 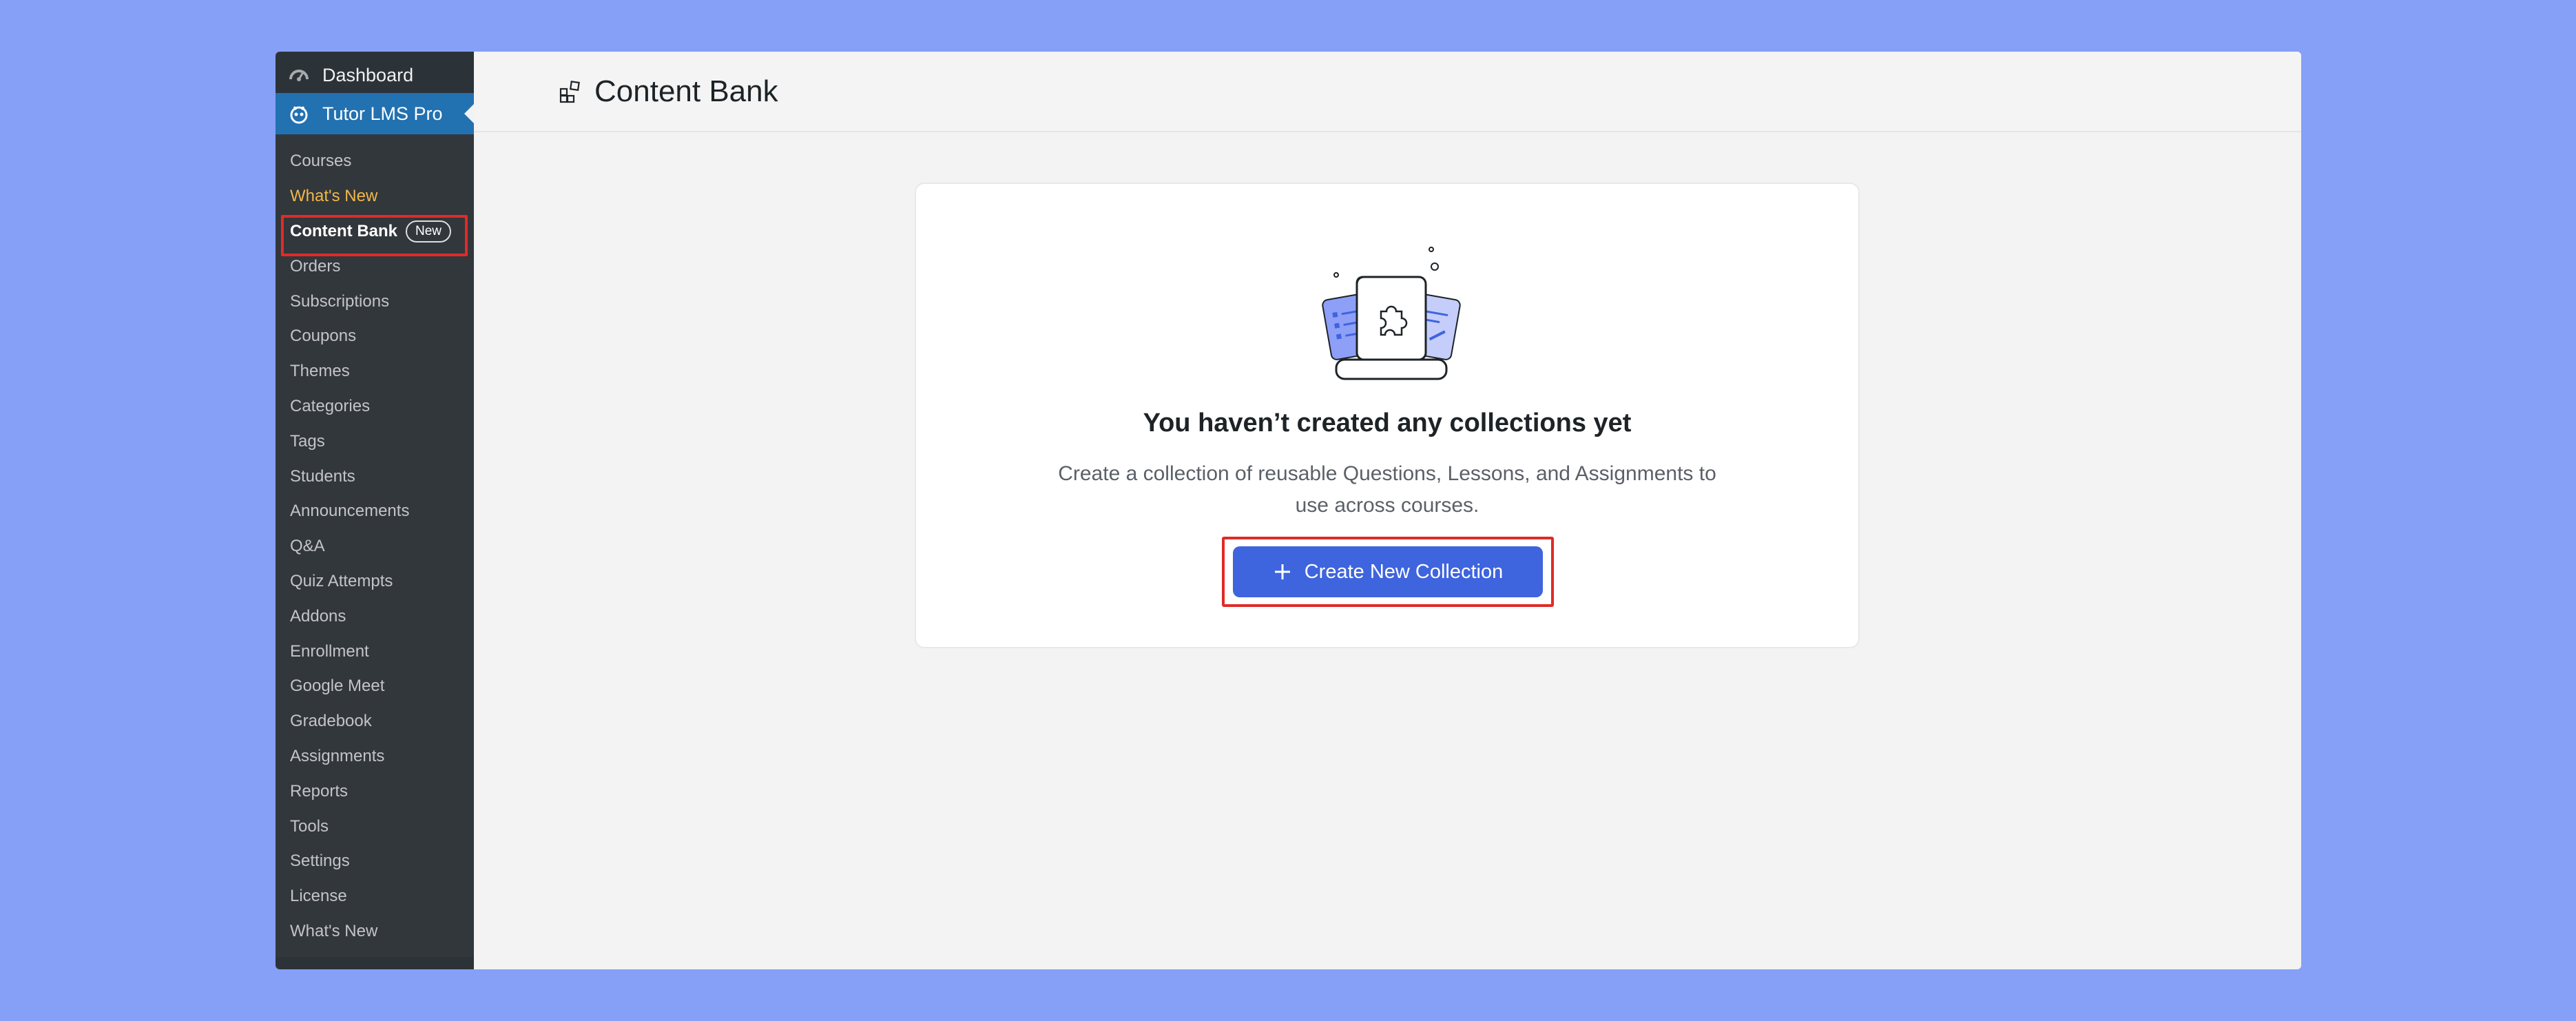 I want to click on submenu-item-qa: Q&A, so click(x=375, y=546).